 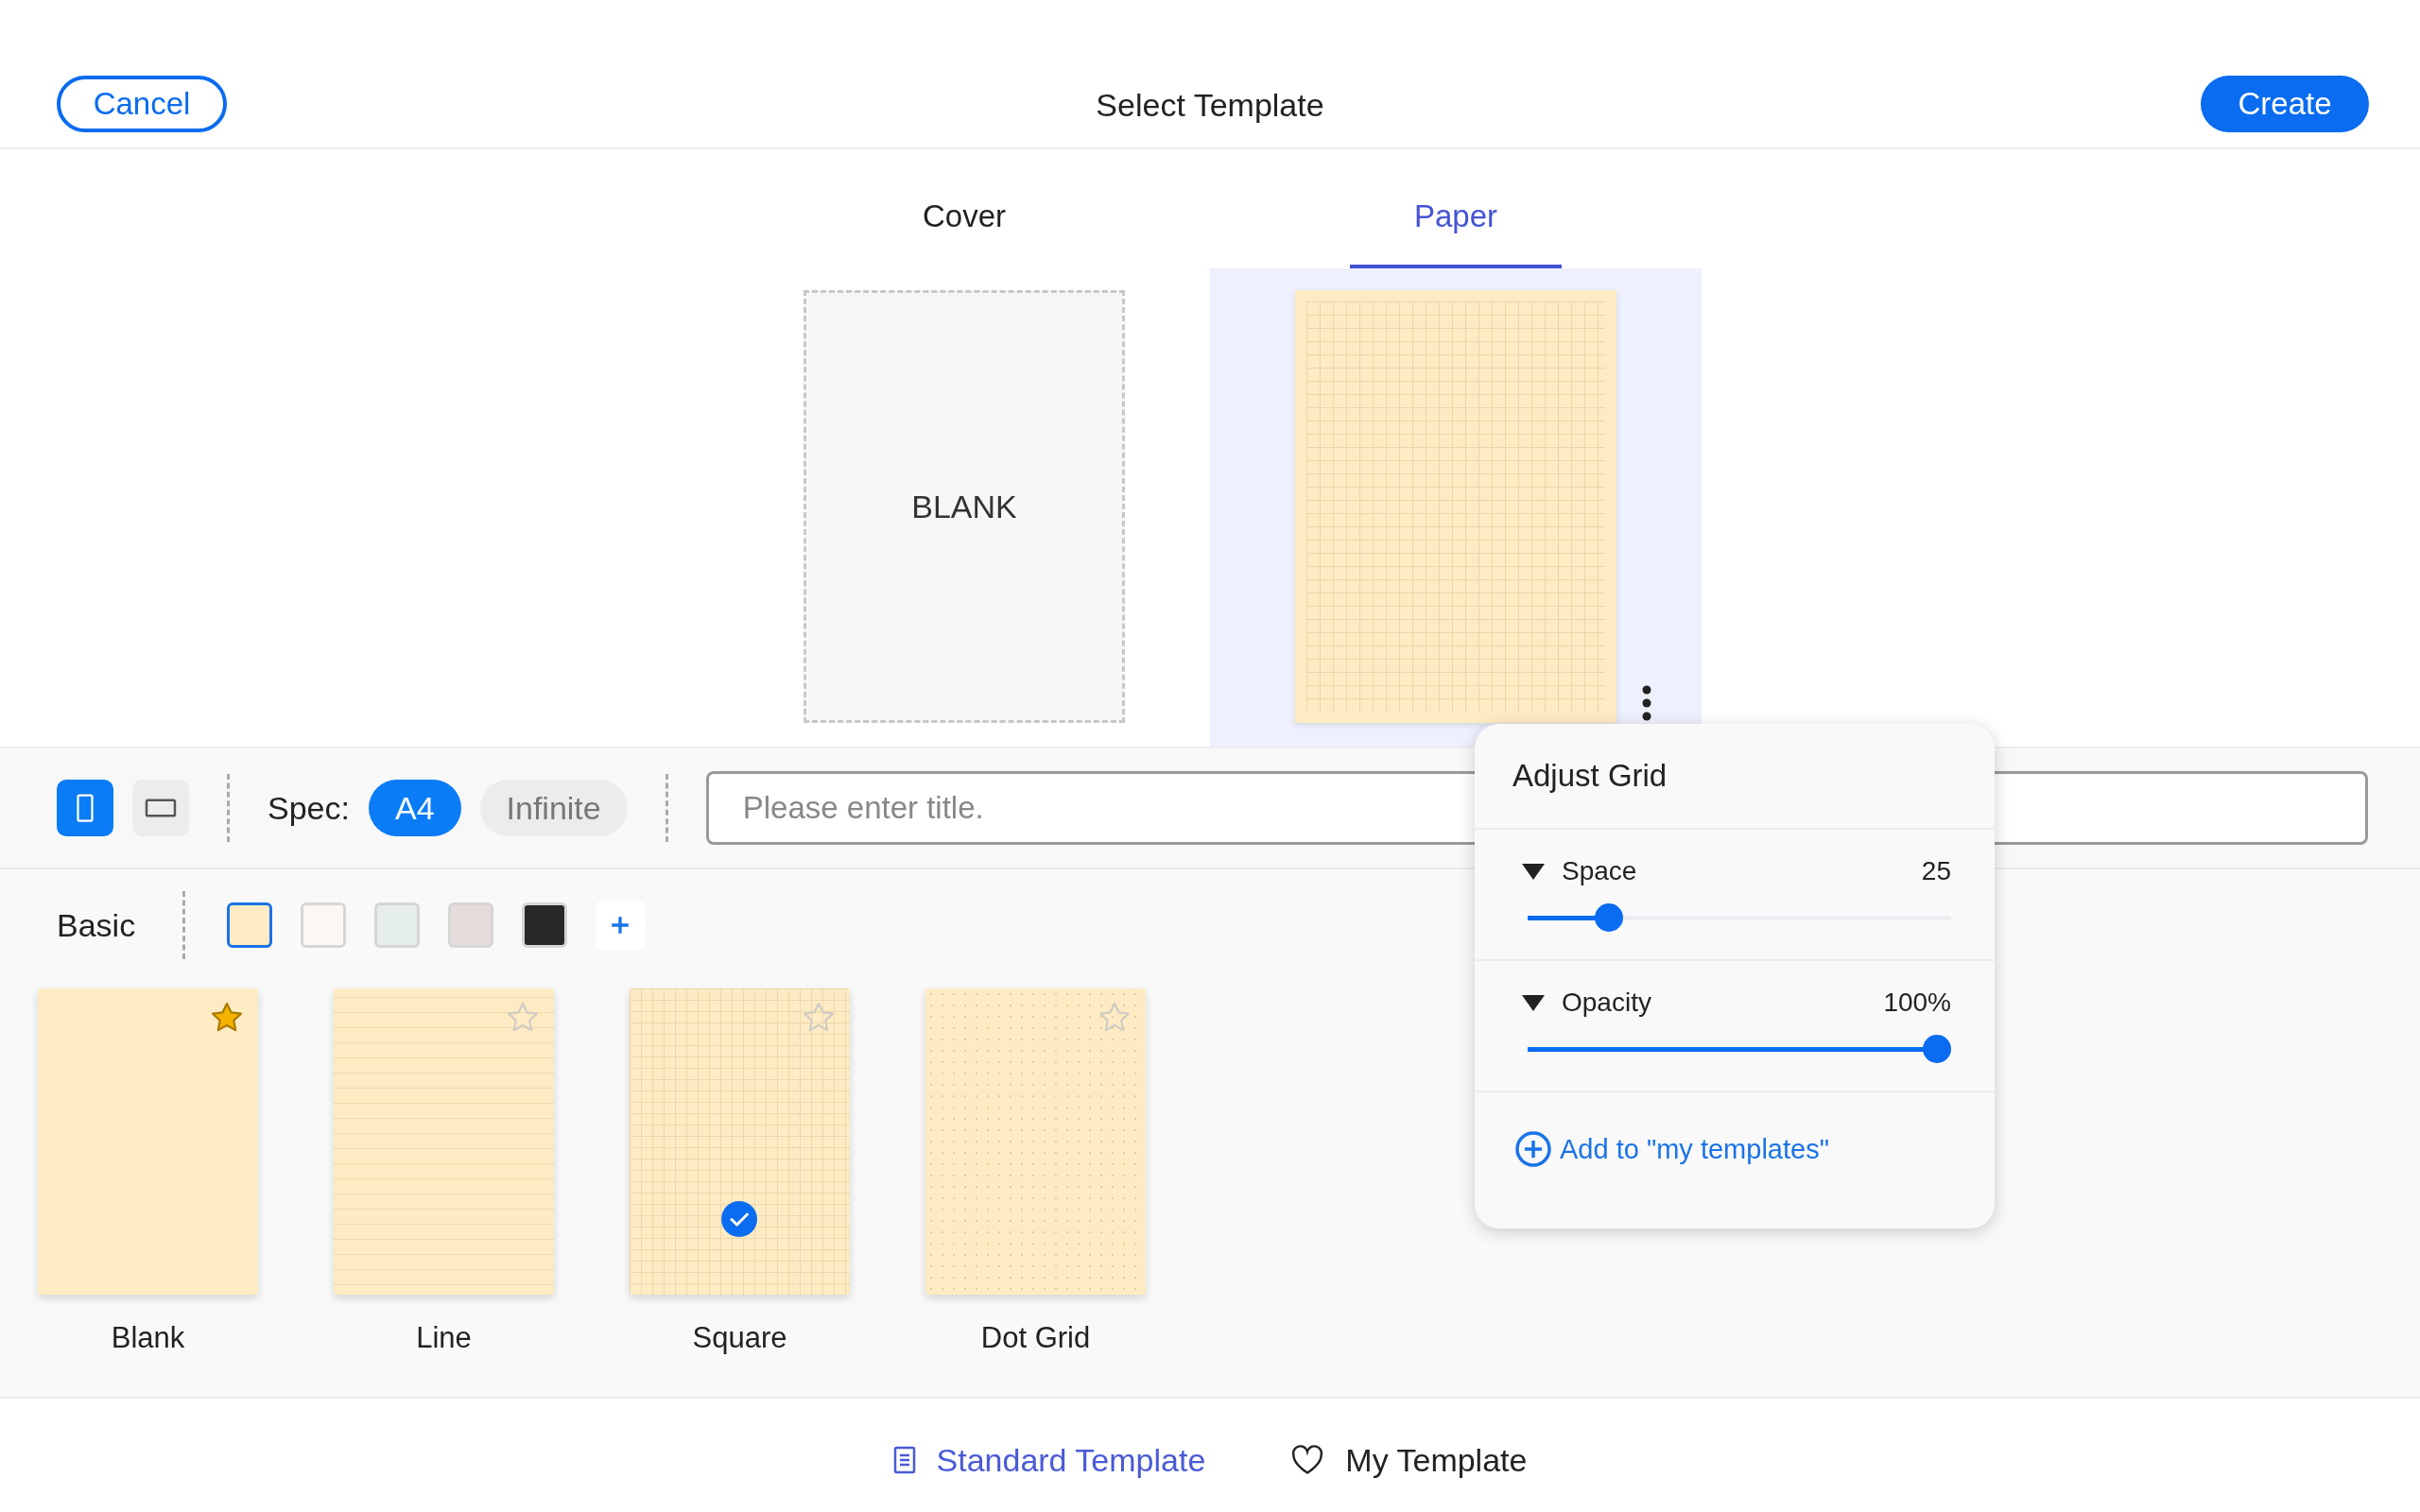 I want to click on setting-label: Opacity, so click(x=1606, y=1003).